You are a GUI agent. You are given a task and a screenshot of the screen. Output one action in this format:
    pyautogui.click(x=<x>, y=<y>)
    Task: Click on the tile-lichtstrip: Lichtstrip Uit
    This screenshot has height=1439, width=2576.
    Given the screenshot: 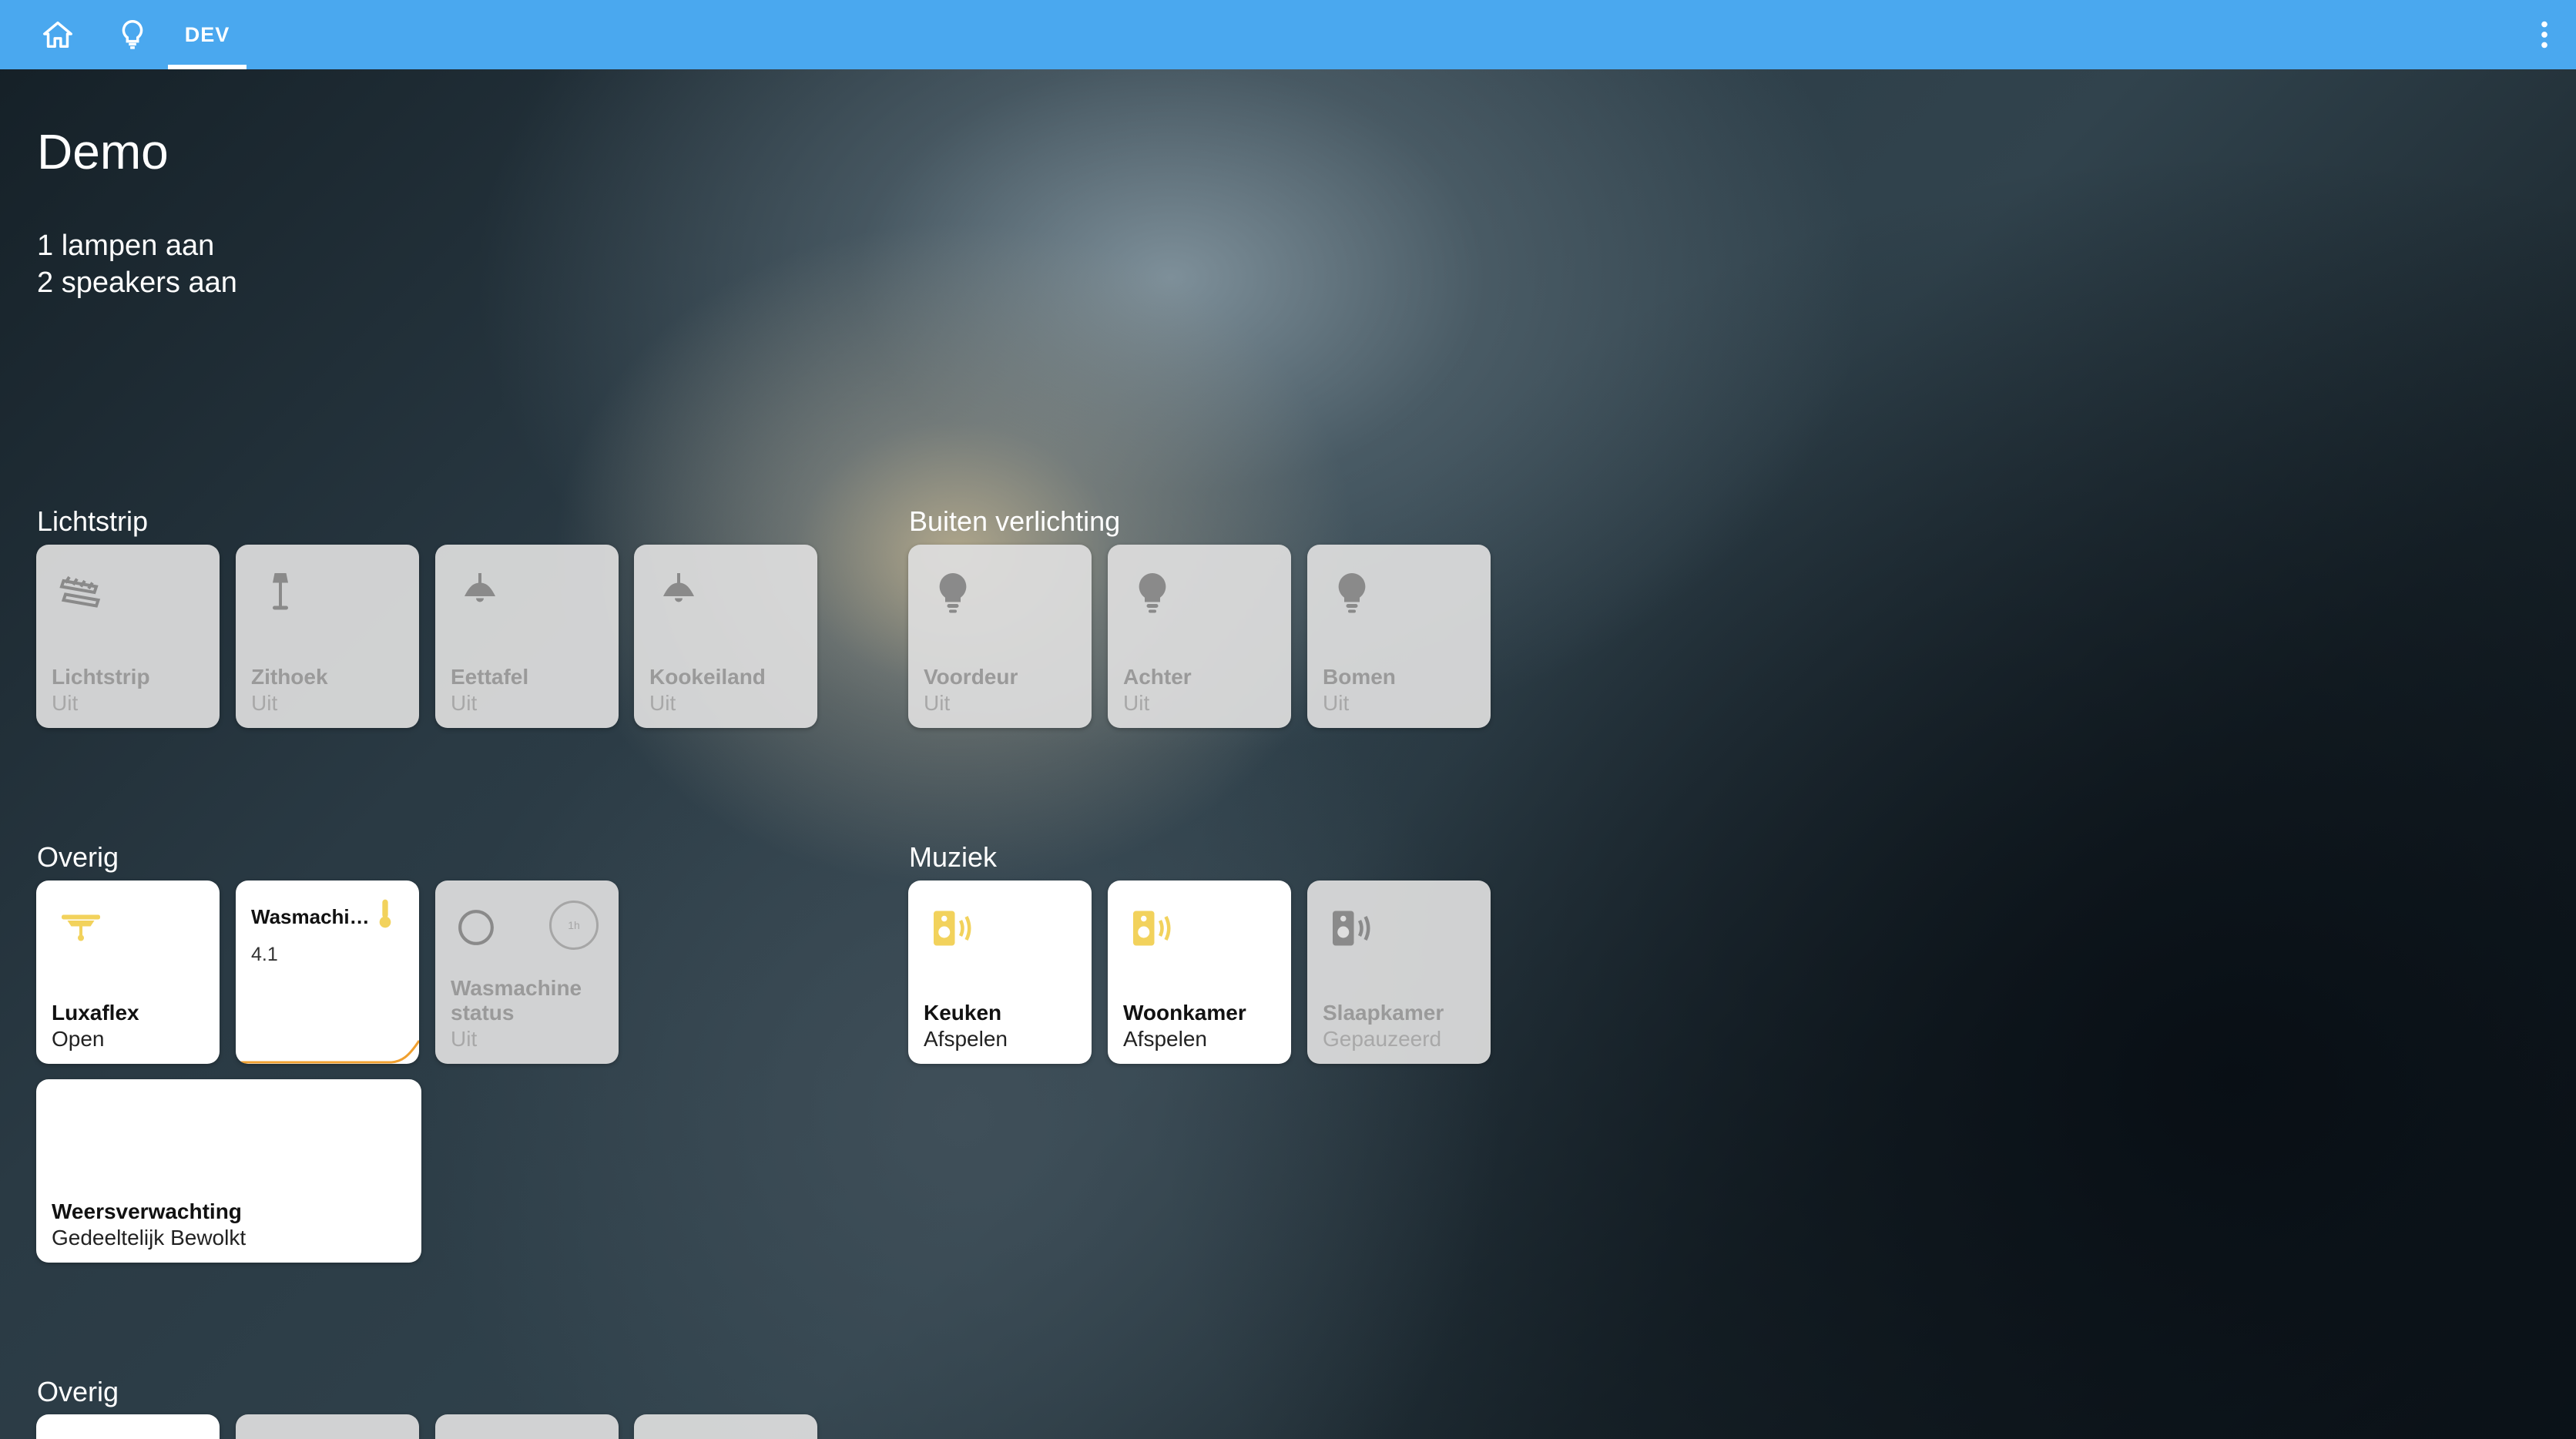 What is the action you would take?
    pyautogui.click(x=128, y=636)
    